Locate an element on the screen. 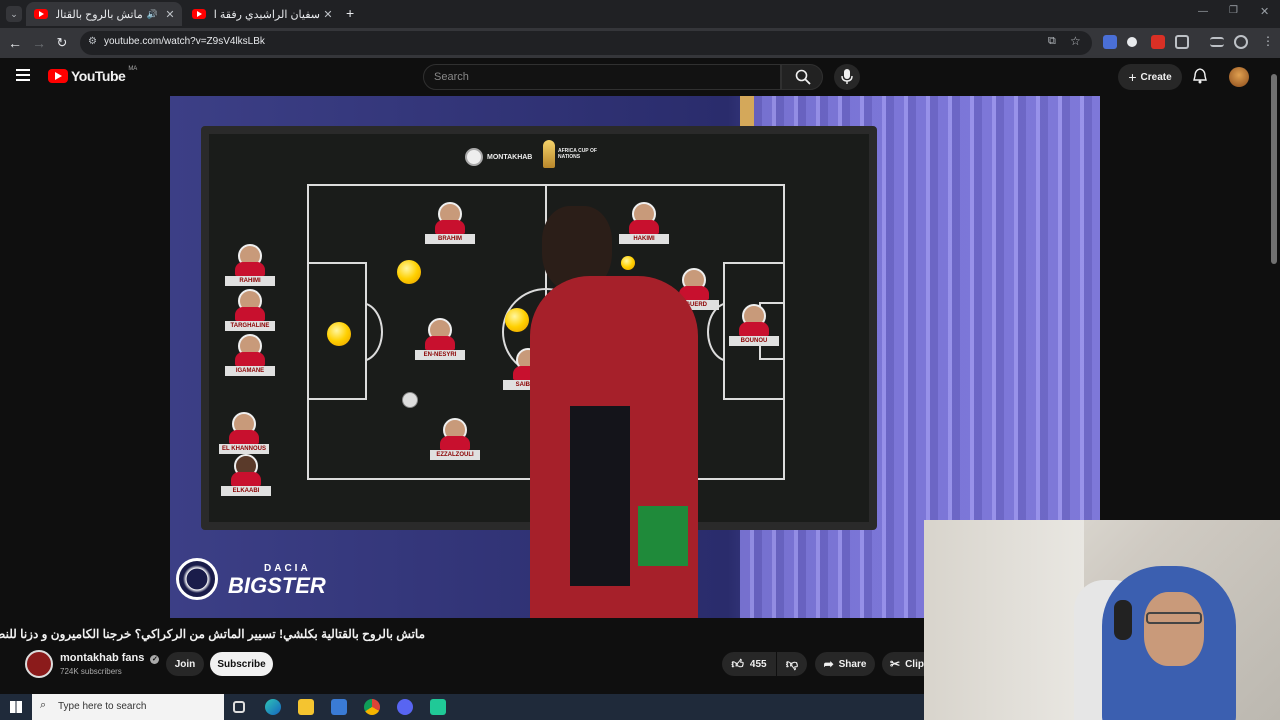 This screenshot has height=720, width=1280. install-app-icon: ⧉ is located at coordinates (1052, 41).